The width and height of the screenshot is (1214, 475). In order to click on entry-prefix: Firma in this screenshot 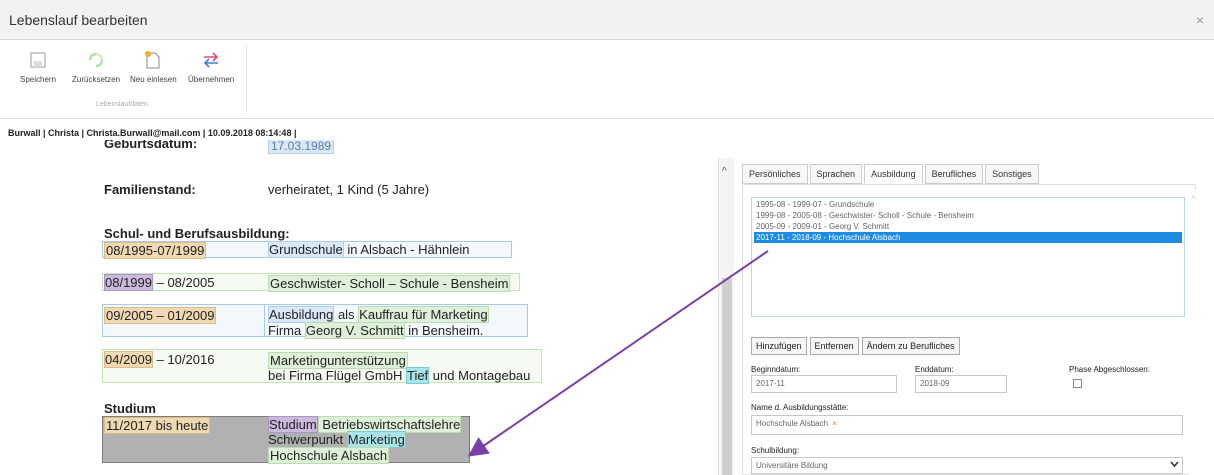, I will do `click(286, 330)`.